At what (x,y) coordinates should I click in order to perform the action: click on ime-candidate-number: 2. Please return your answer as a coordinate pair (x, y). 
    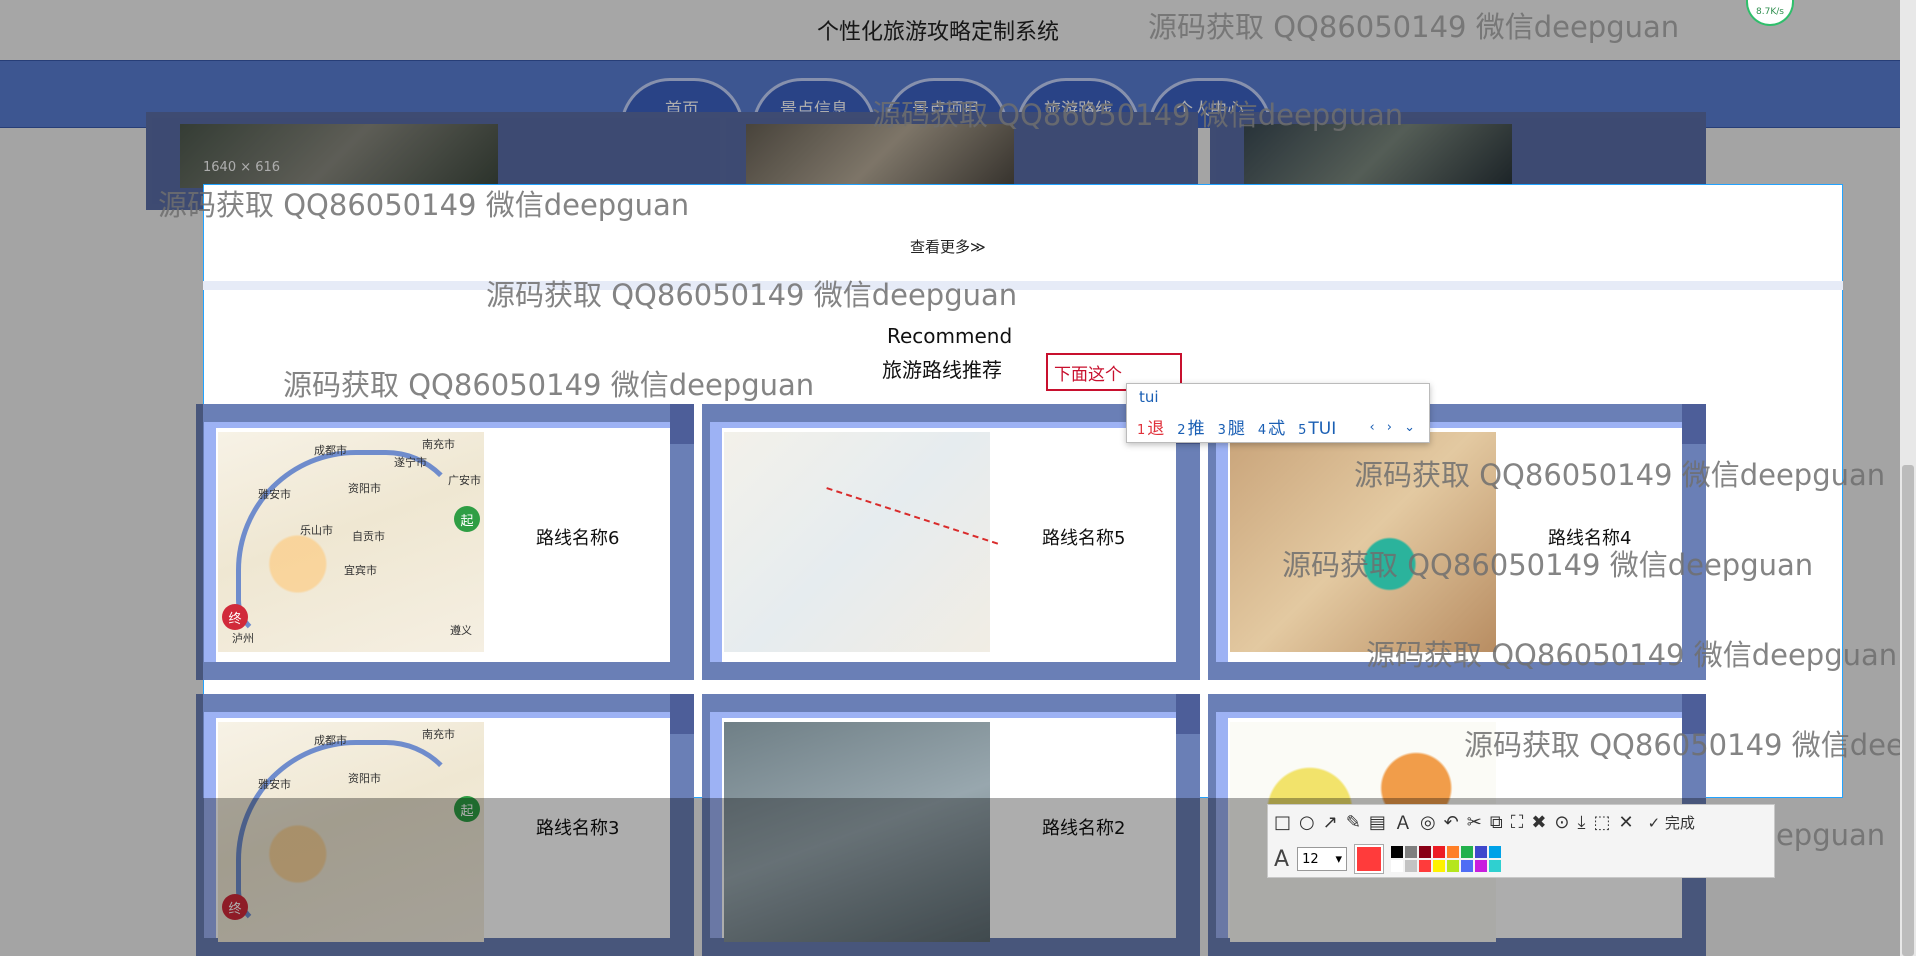
    Looking at the image, I should click on (1181, 430).